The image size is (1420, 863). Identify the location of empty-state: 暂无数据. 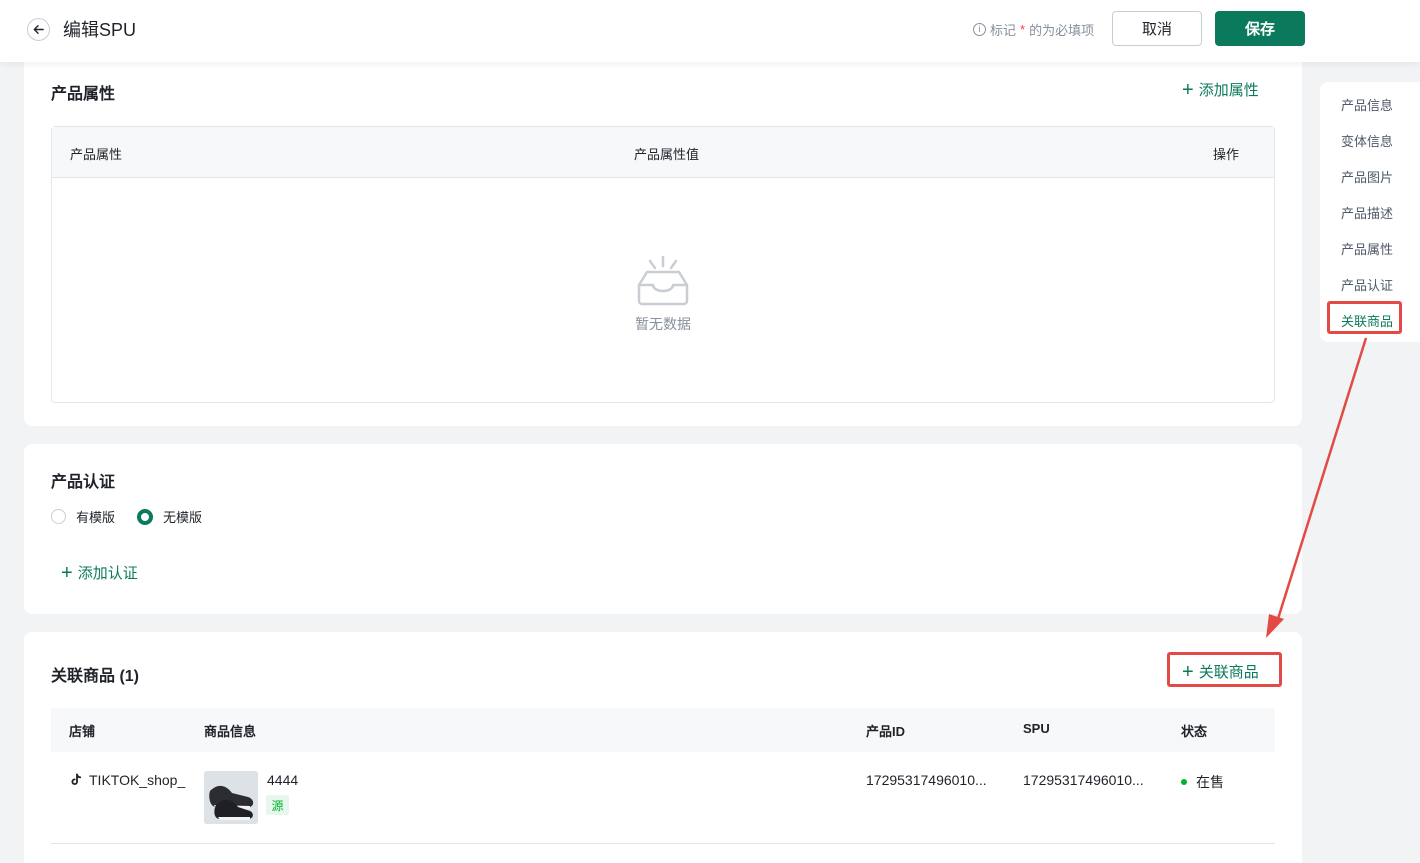
(663, 294).